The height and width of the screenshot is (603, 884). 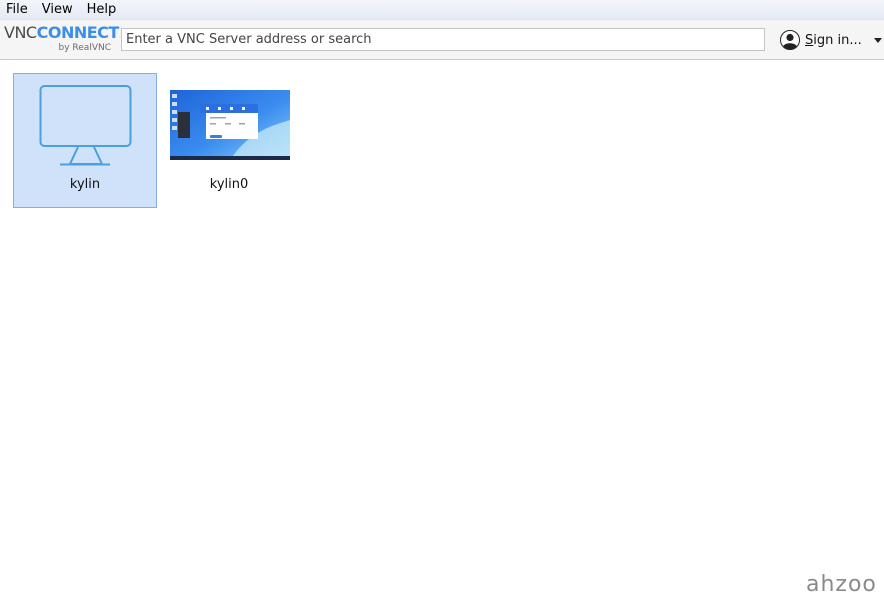 What do you see at coordinates (57, 10) in the screenshot?
I see `menu-view: View` at bounding box center [57, 10].